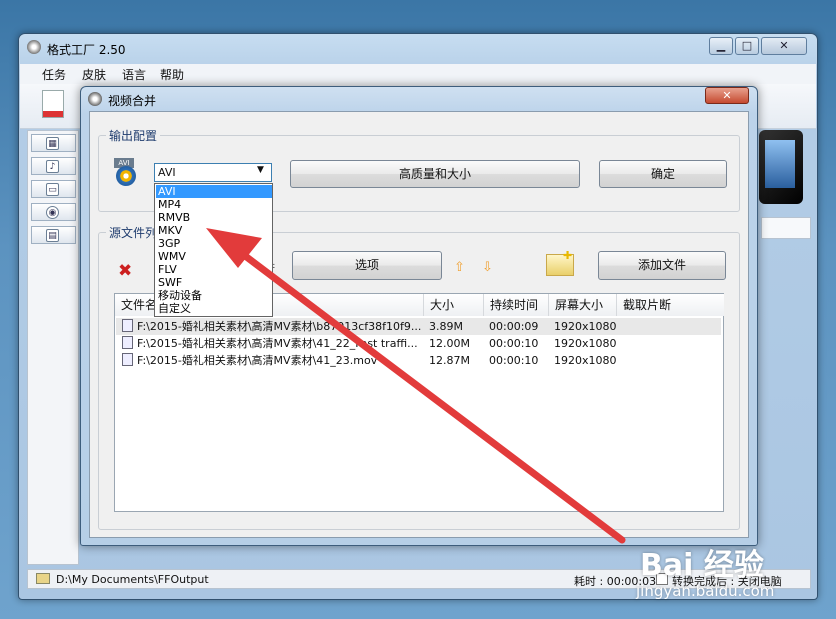 This screenshot has height=619, width=836. I want to click on watermark-url: jingyan.baidu.com, so click(705, 591).